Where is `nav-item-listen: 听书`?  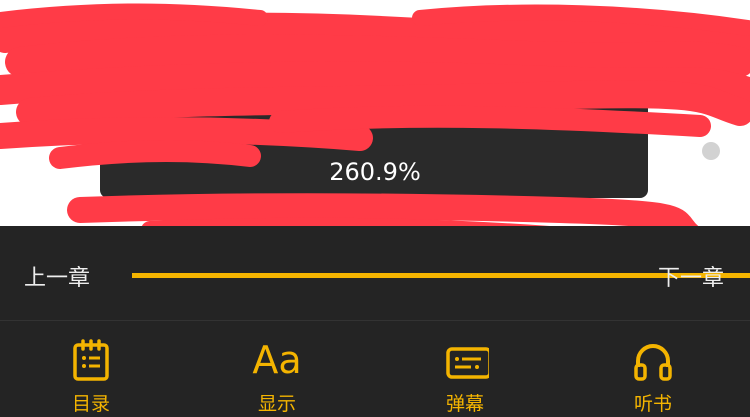
nav-item-listen: 听书 is located at coordinates (653, 369).